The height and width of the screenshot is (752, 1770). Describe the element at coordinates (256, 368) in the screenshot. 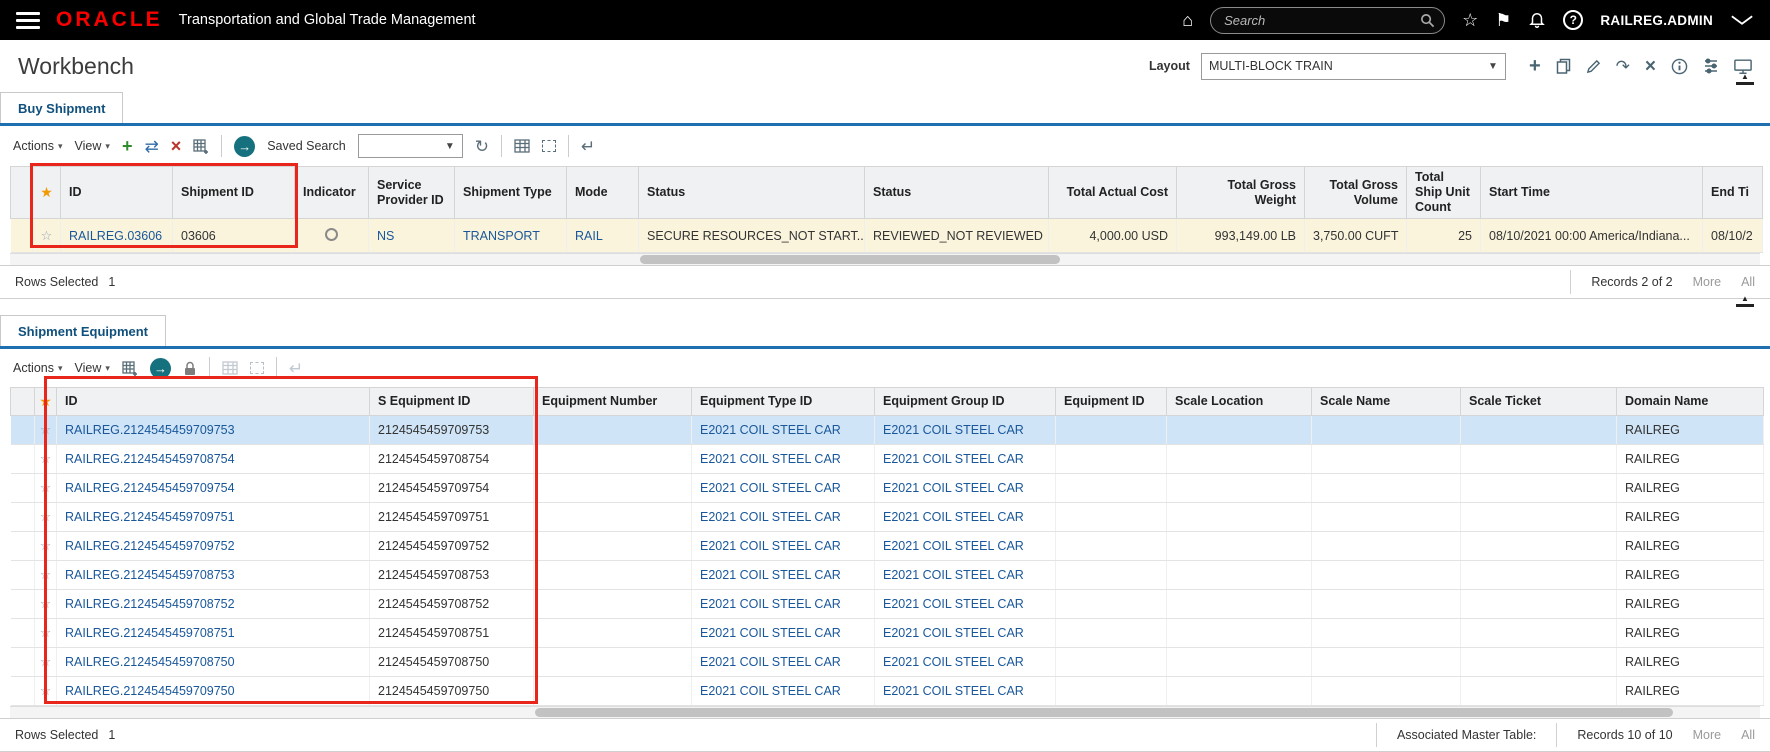

I see `select-region-icon` at that location.